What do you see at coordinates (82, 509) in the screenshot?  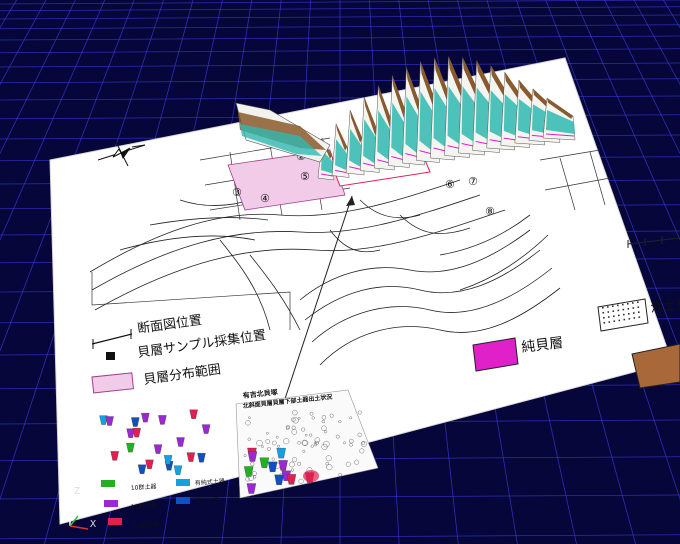 I see `axis-gizmo: Z X` at bounding box center [82, 509].